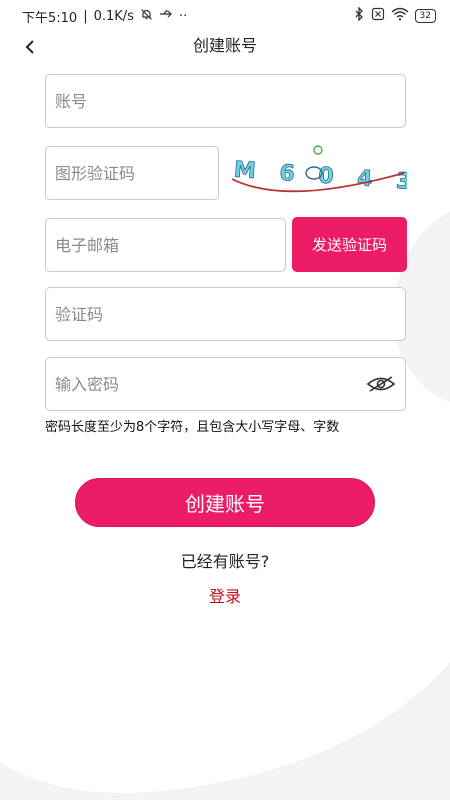 The width and height of the screenshot is (450, 800). What do you see at coordinates (400, 16) in the screenshot?
I see `wifi-icon` at bounding box center [400, 16].